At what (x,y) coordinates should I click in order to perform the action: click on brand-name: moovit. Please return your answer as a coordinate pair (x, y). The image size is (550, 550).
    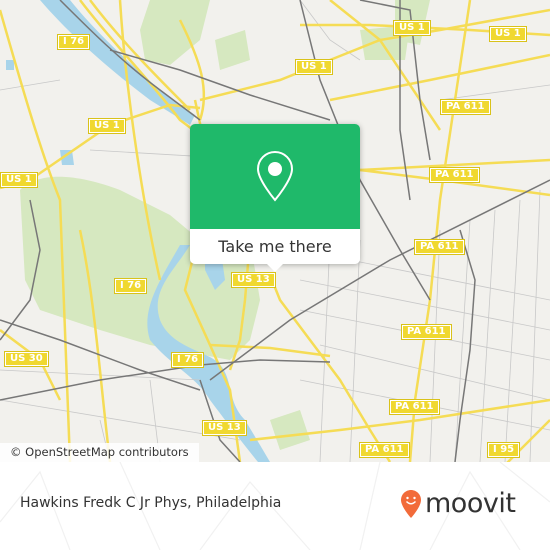
    Looking at the image, I should click on (470, 503).